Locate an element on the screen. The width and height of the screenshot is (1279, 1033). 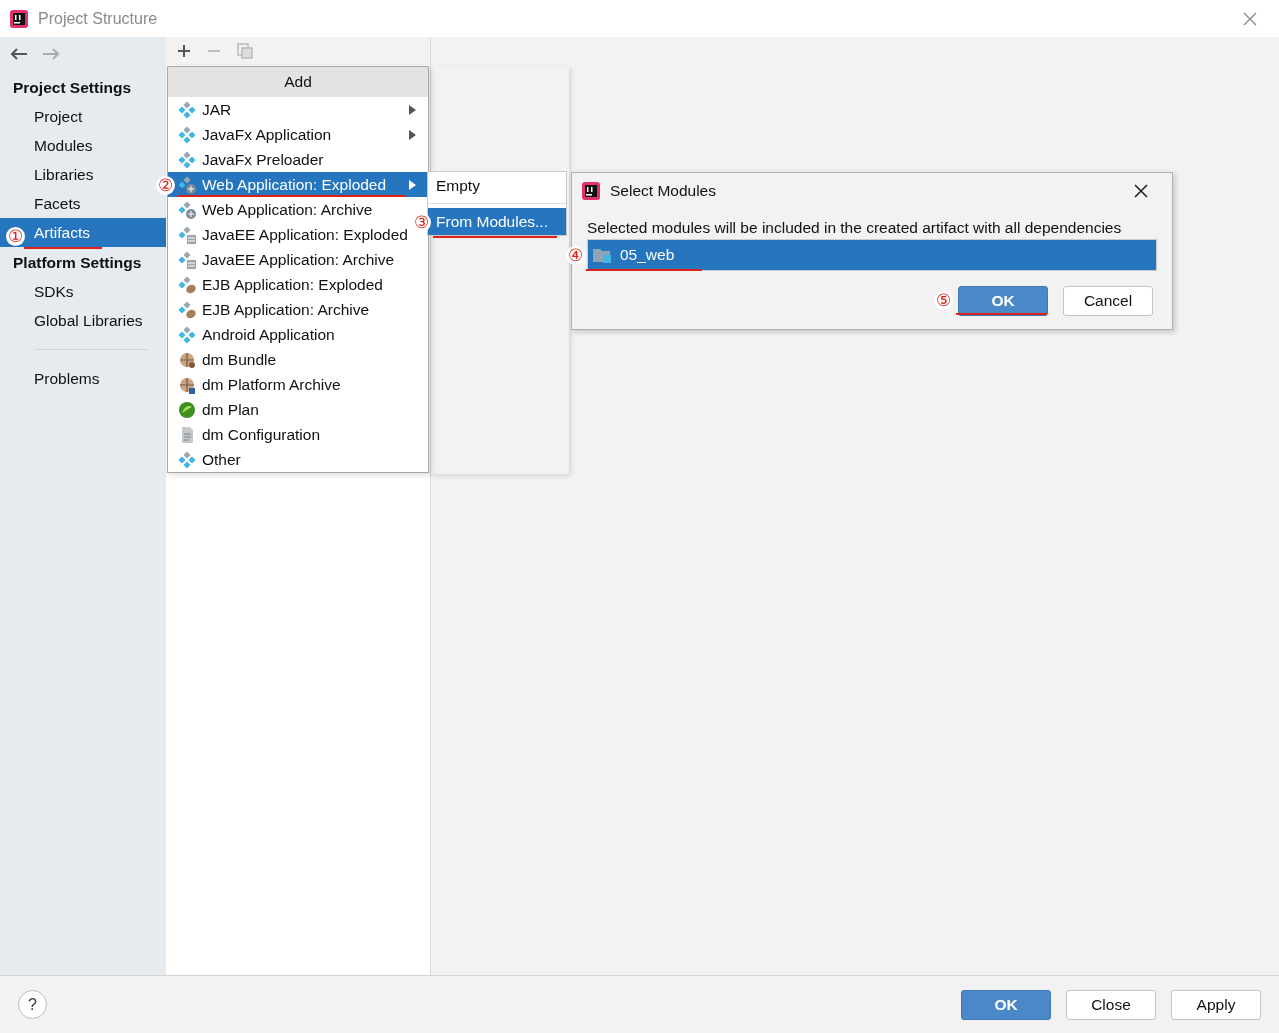
sidebar-item: Problems is located at coordinates (53, 378).